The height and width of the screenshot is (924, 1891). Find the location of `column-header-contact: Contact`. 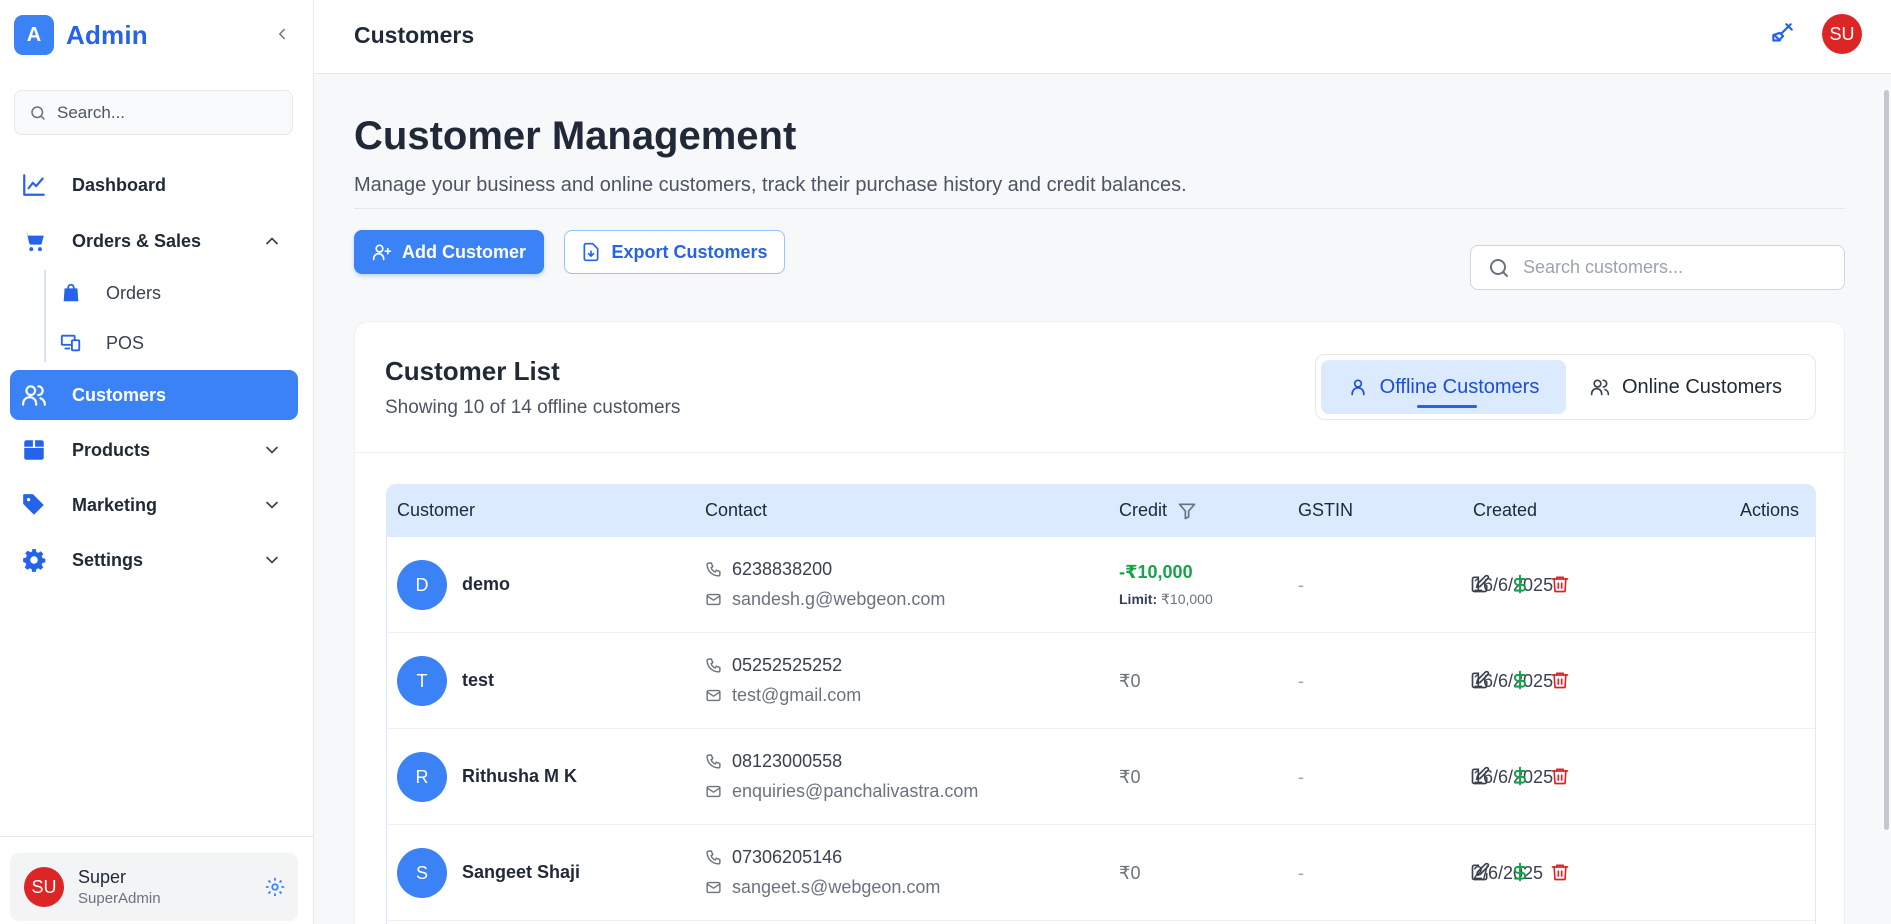

column-header-contact: Contact is located at coordinates (736, 510).